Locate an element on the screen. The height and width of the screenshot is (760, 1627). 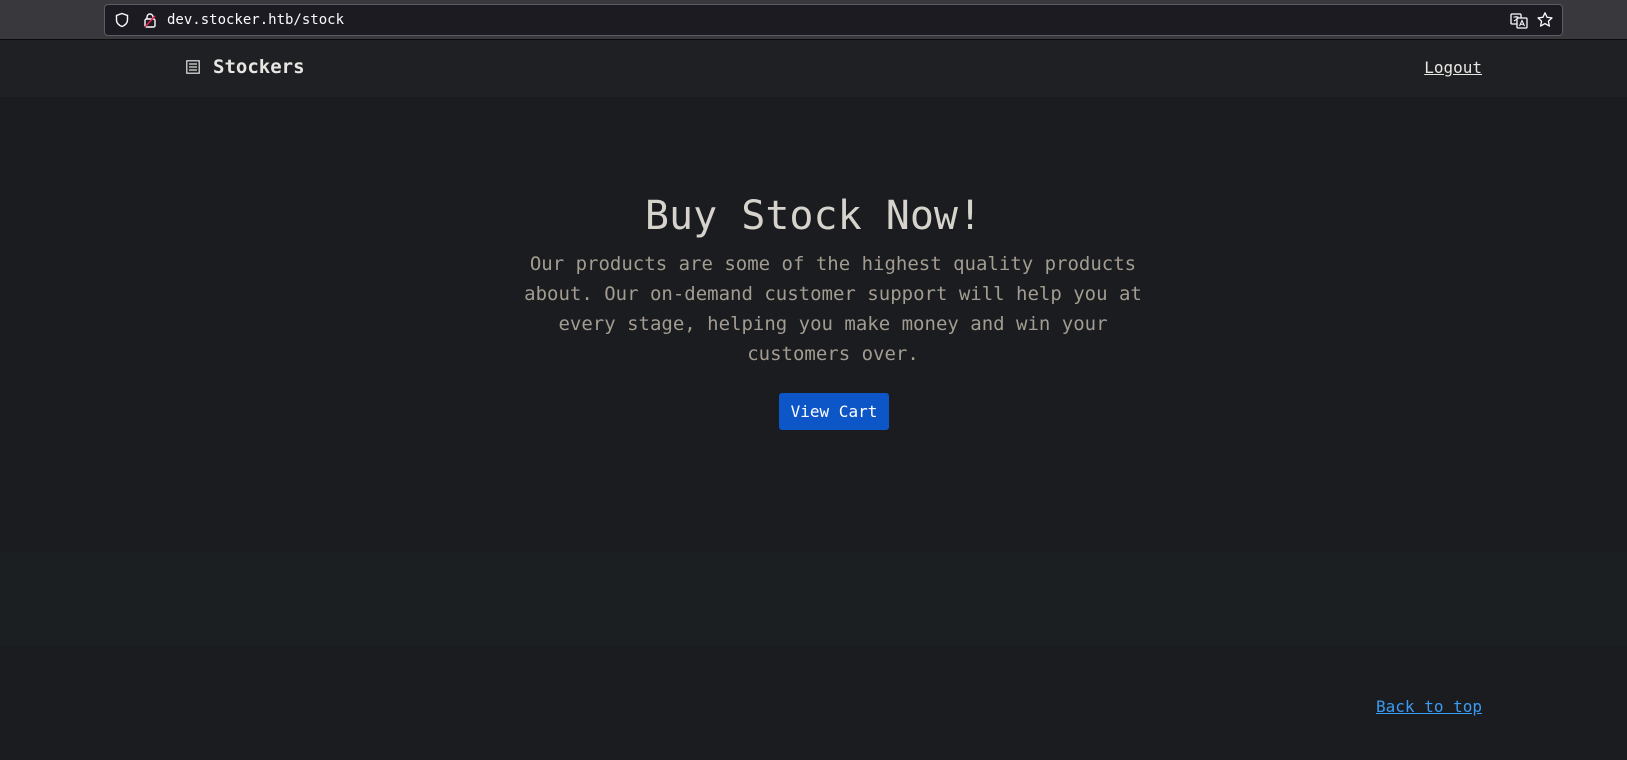
site-header: Stockers Logout is located at coordinates (813, 68).